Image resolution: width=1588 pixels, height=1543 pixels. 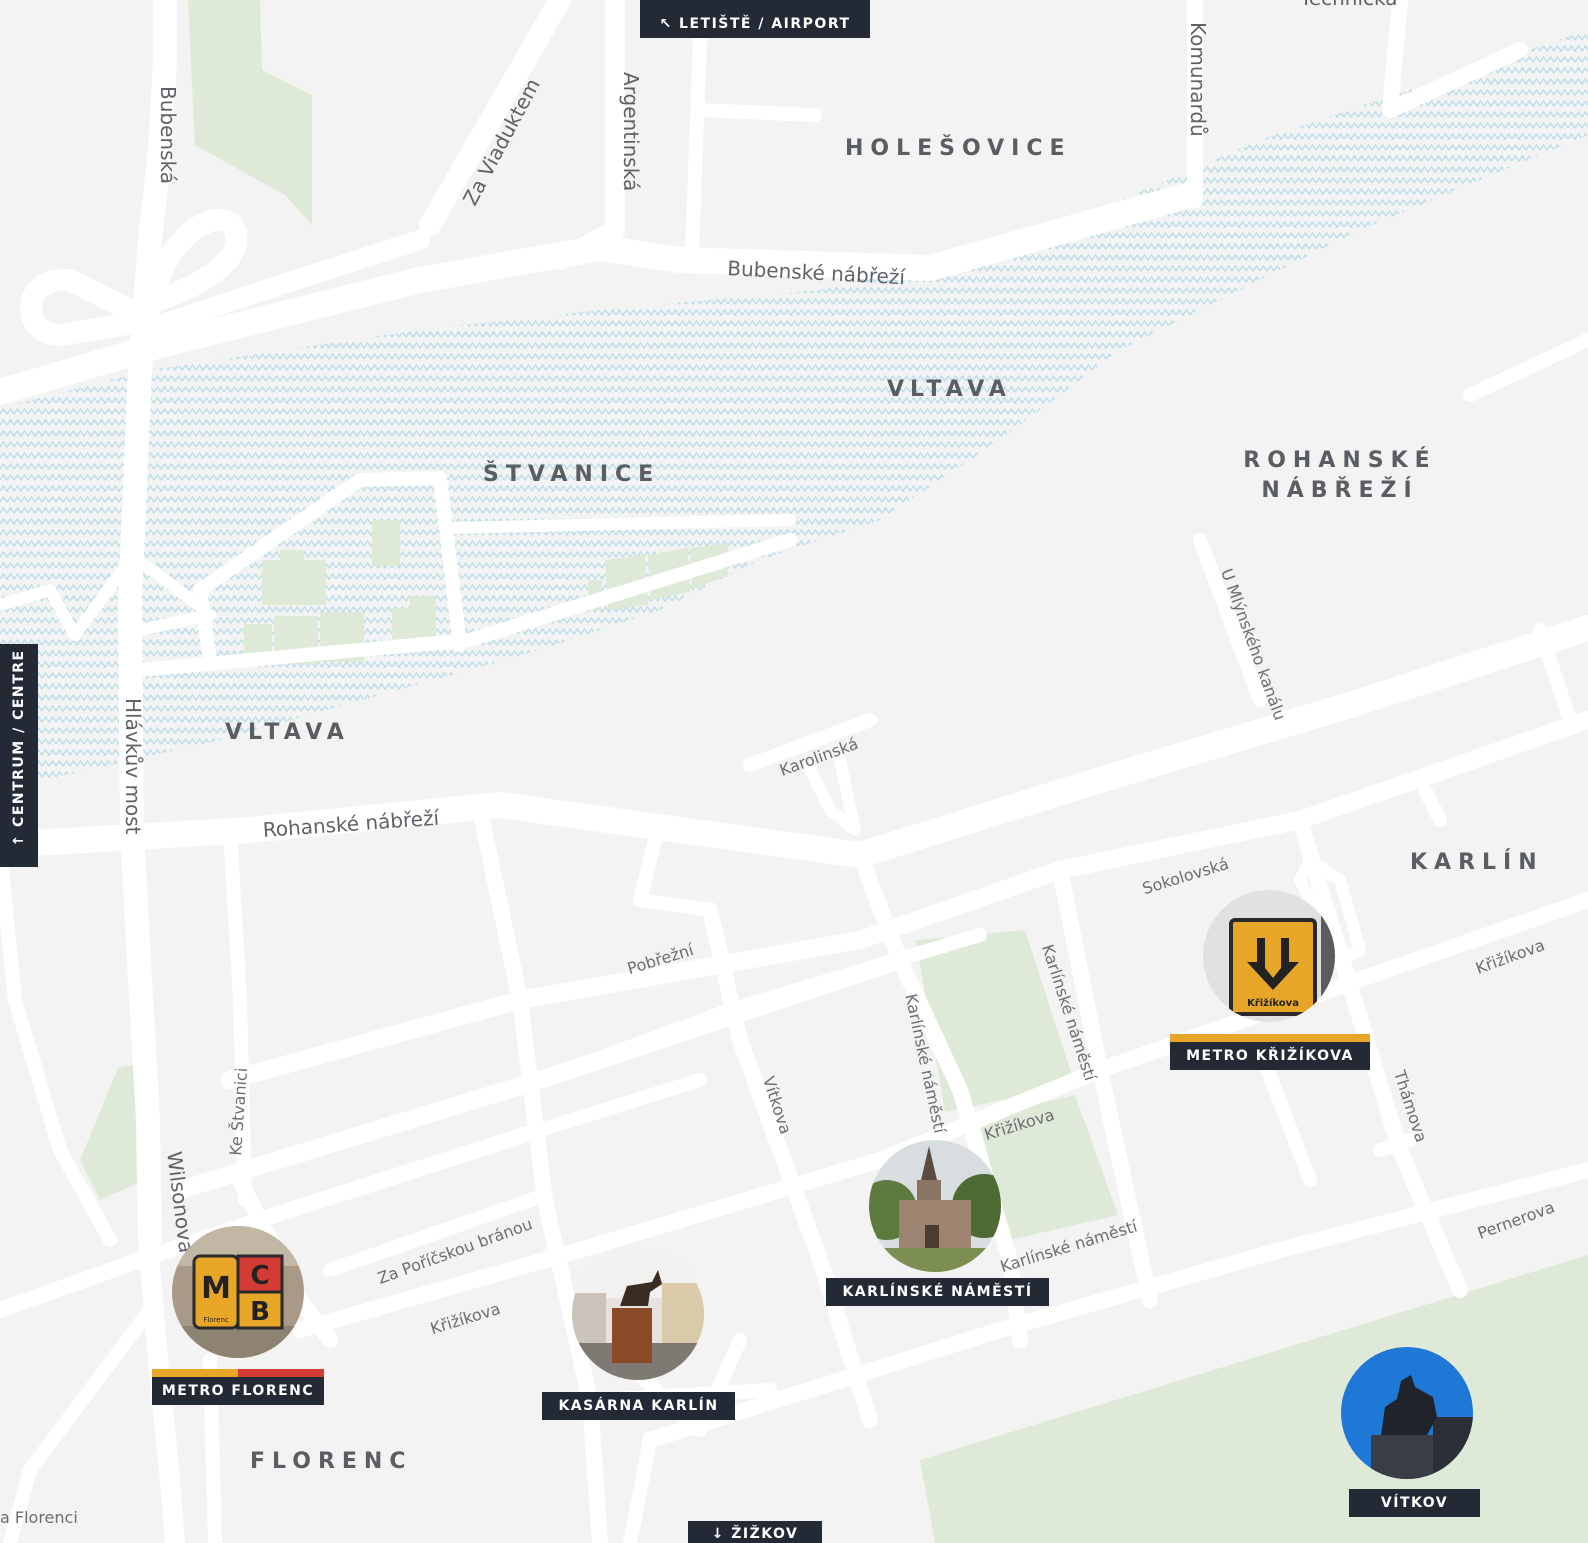 What do you see at coordinates (259, 1276) in the screenshot?
I see `sign-letter-c: C` at bounding box center [259, 1276].